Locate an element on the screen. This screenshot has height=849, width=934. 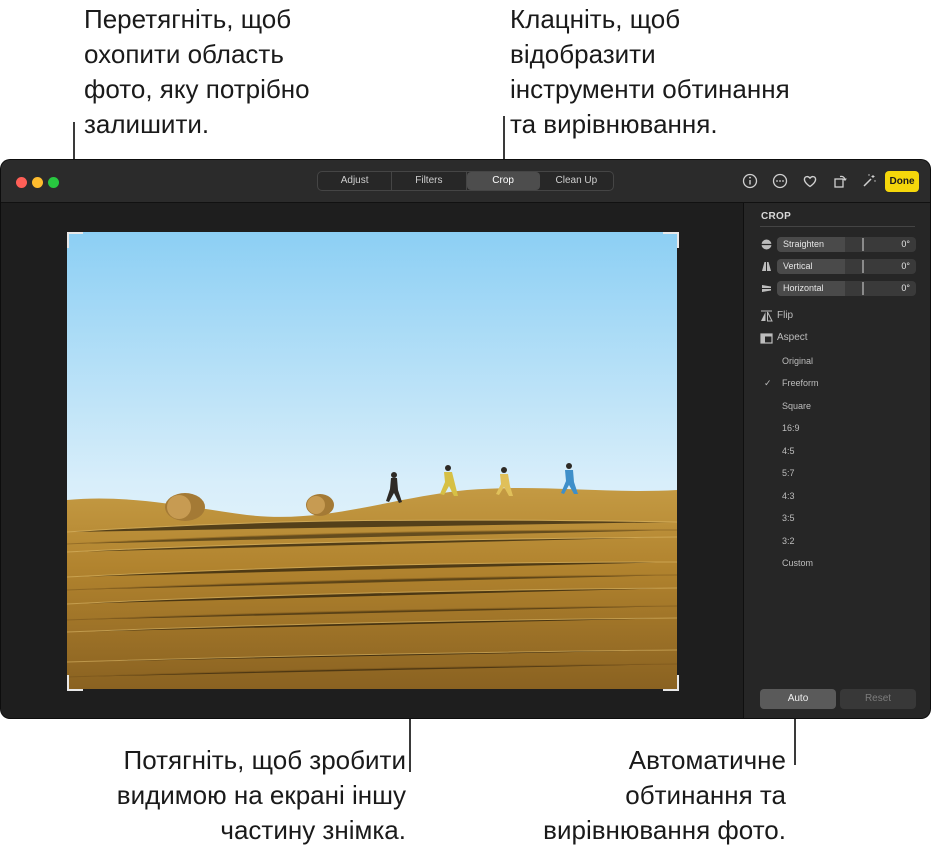
callout-line-text: видимою на екрані іншу is located at coordinates (261, 795).